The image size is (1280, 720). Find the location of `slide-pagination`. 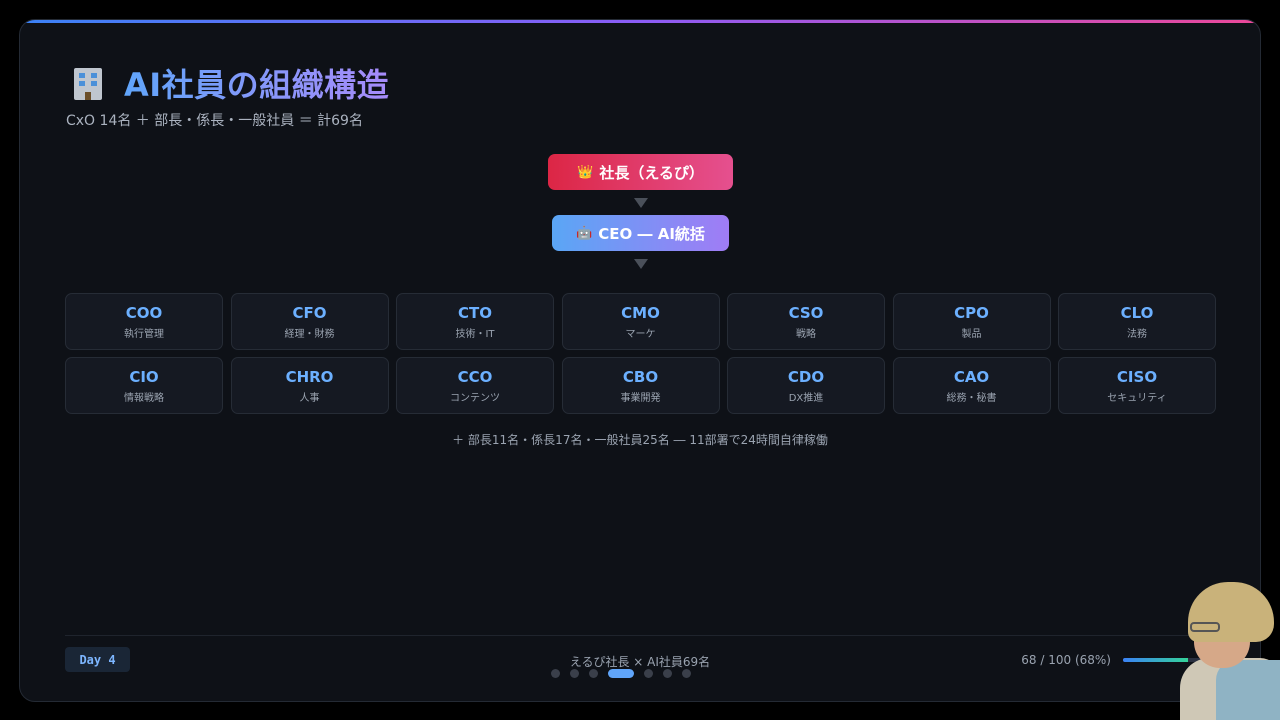

slide-pagination is located at coordinates (626, 673).